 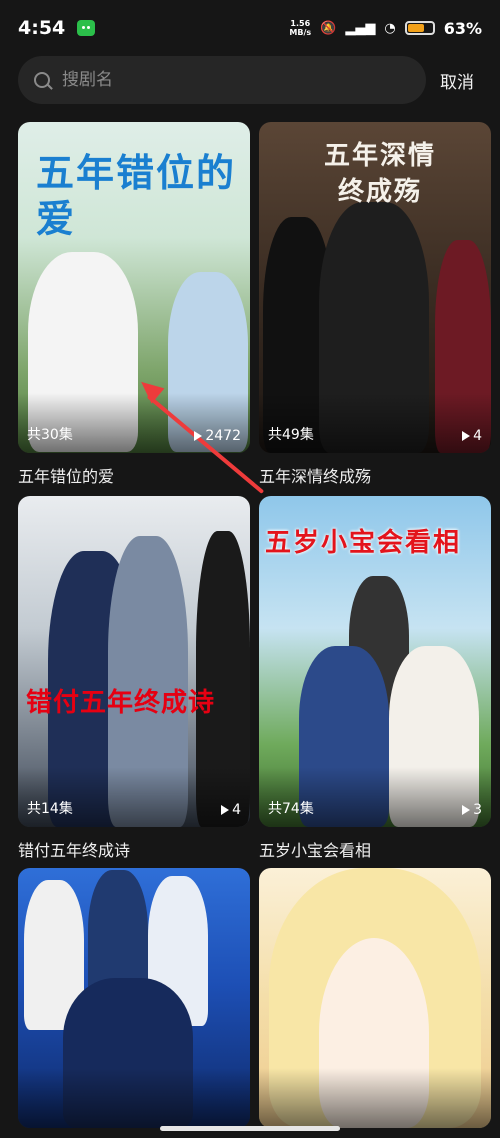 What do you see at coordinates (250, 1128) in the screenshot?
I see `home-indicator` at bounding box center [250, 1128].